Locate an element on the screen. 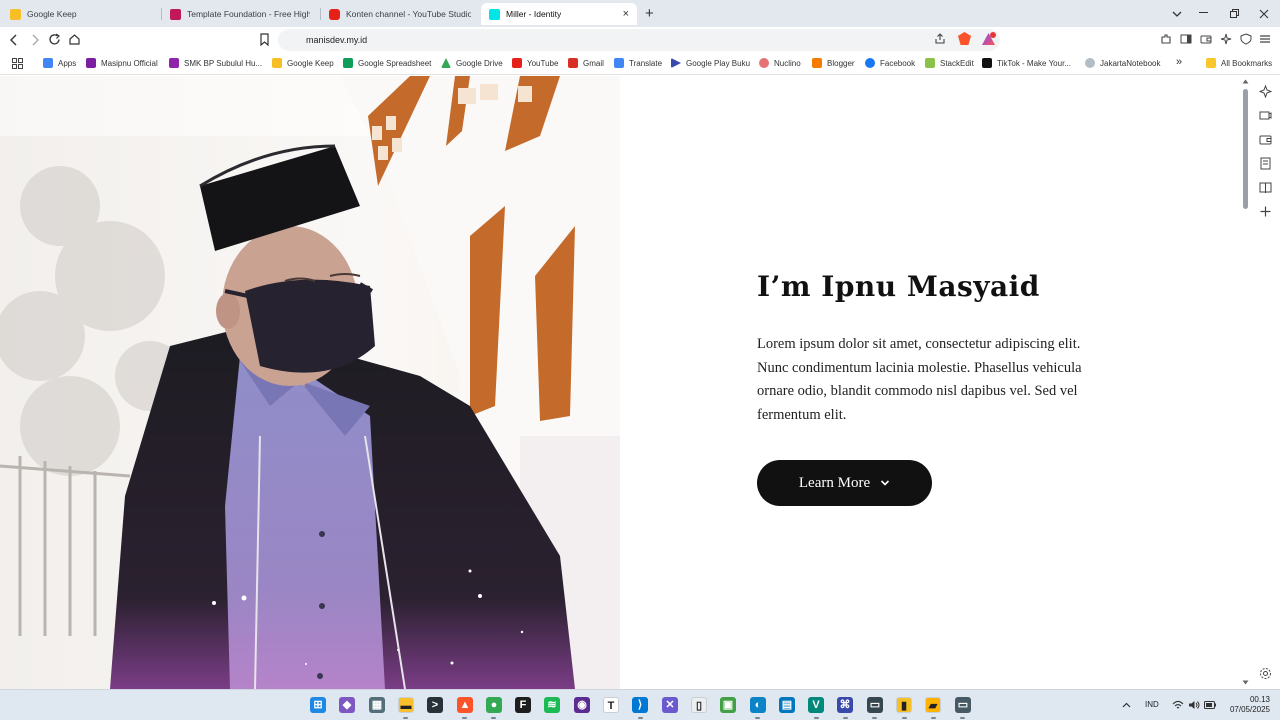  tab-search-chevron-icon is located at coordinates (1177, 14).